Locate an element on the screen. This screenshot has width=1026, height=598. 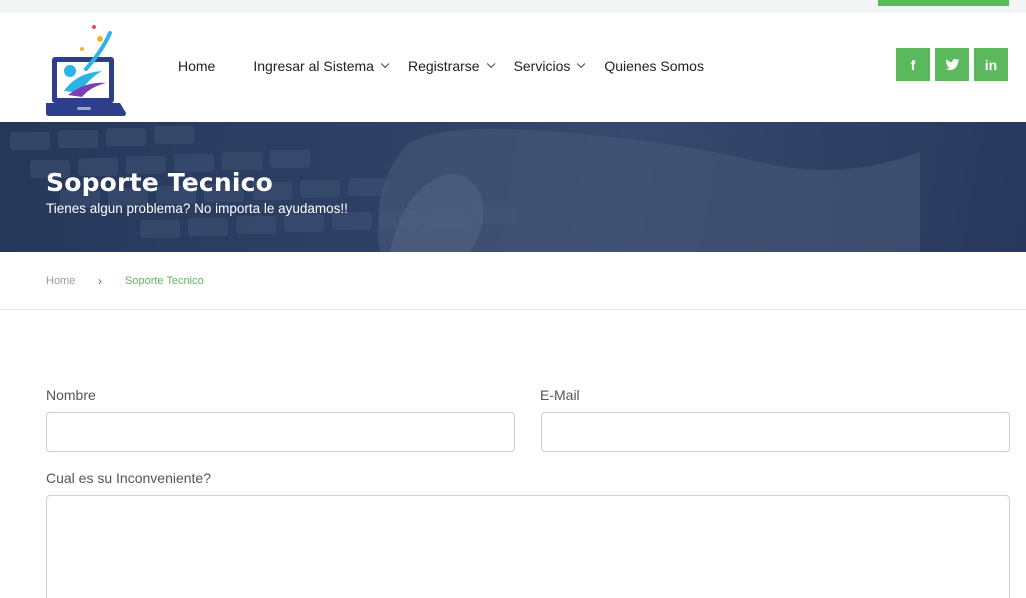
facebook-button: f is located at coordinates (913, 64).